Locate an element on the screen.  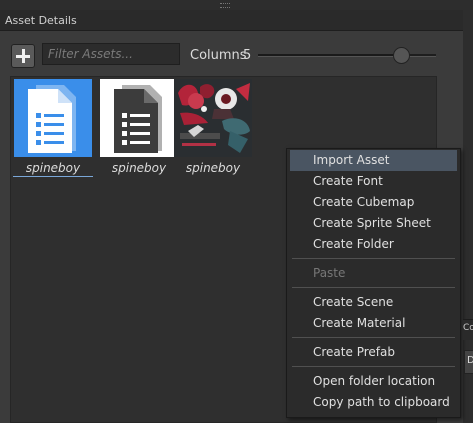
menu-item-create-sprite-sheet: Create Sprite Sheet is located at coordinates (373, 223).